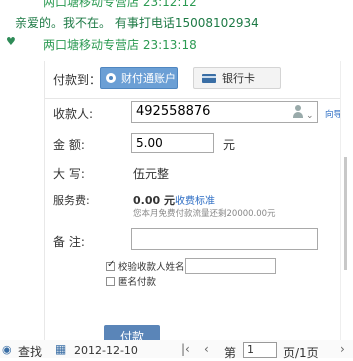 The height and width of the screenshot is (361, 353). Describe the element at coordinates (185, 349) in the screenshot. I see `first-page-icon: |‹` at that location.